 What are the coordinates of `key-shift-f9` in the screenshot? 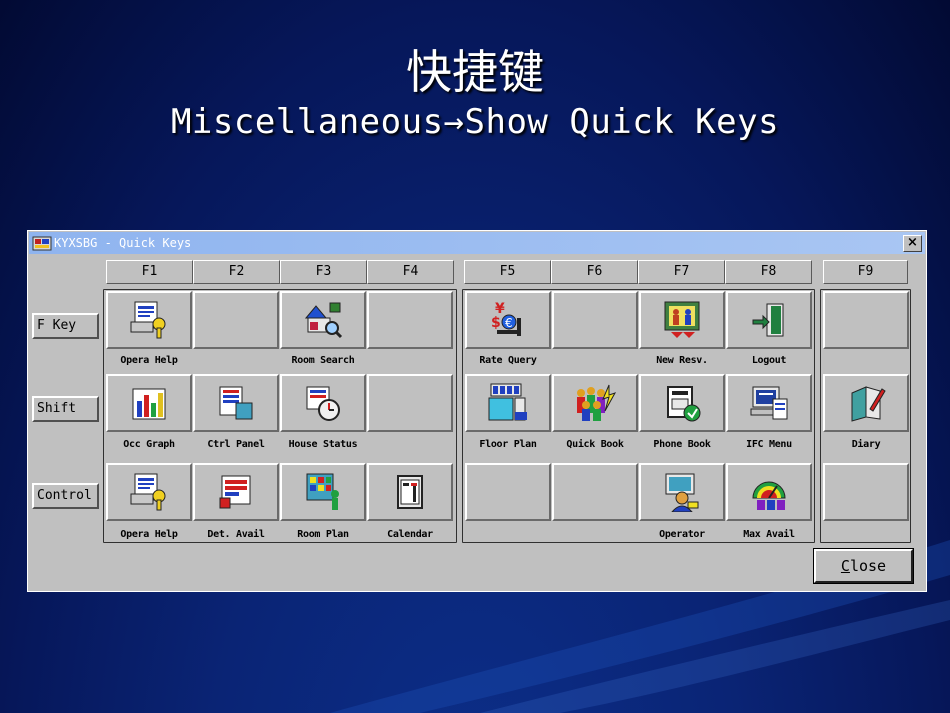 It's located at (866, 403).